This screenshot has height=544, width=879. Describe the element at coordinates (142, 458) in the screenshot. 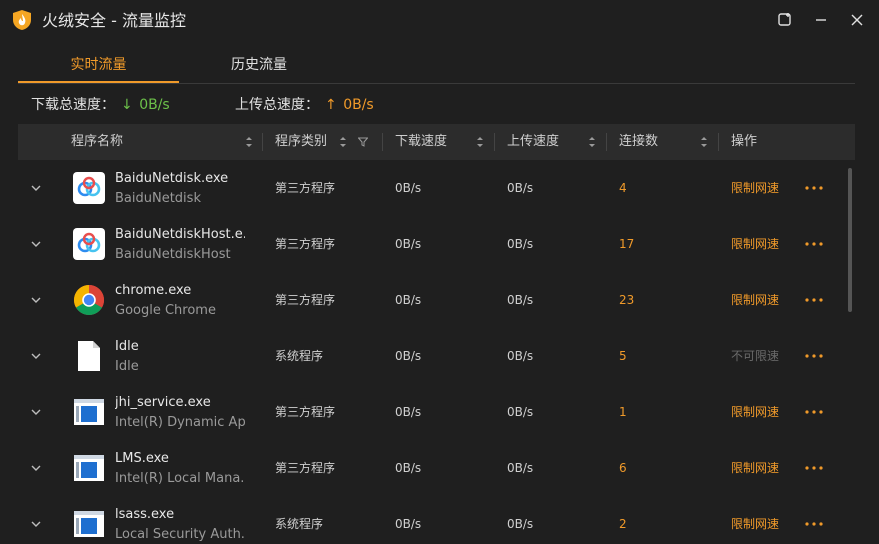

I see `process-name: LMS.exe` at that location.